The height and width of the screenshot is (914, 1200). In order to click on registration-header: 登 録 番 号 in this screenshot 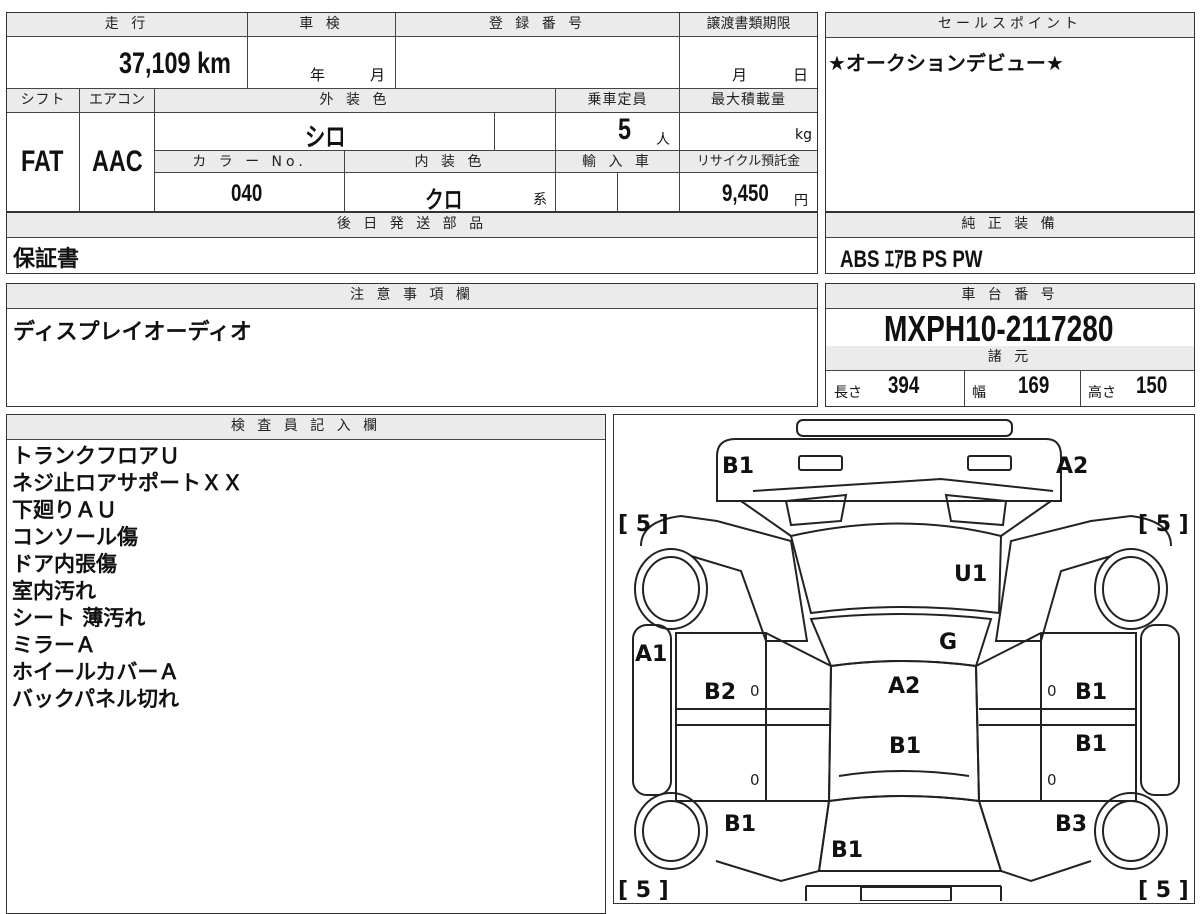, I will do `click(538, 25)`.